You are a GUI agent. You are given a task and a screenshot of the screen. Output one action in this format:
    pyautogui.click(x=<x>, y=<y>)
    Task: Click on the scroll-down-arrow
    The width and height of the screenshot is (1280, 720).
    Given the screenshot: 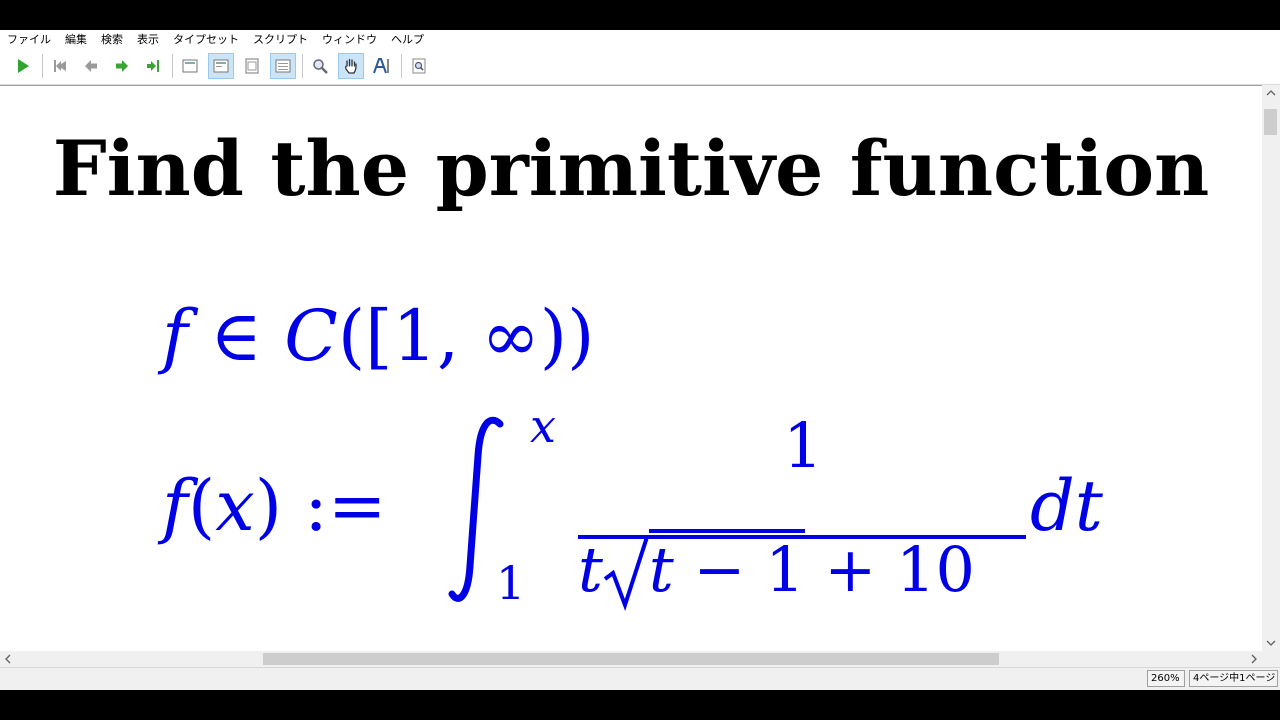 What is the action you would take?
    pyautogui.click(x=1271, y=642)
    